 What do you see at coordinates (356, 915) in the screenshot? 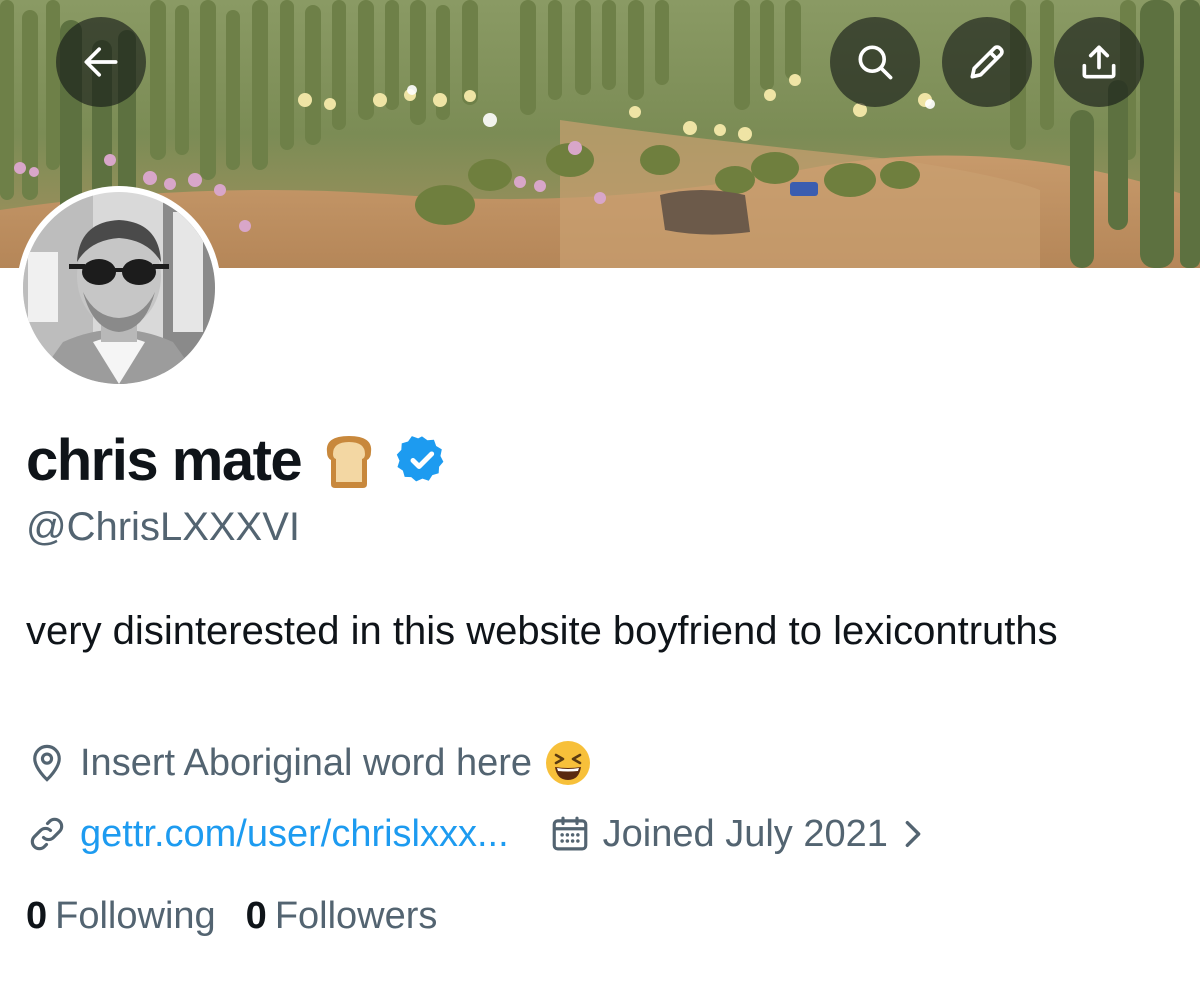
I see `followers-label: Followers` at bounding box center [356, 915].